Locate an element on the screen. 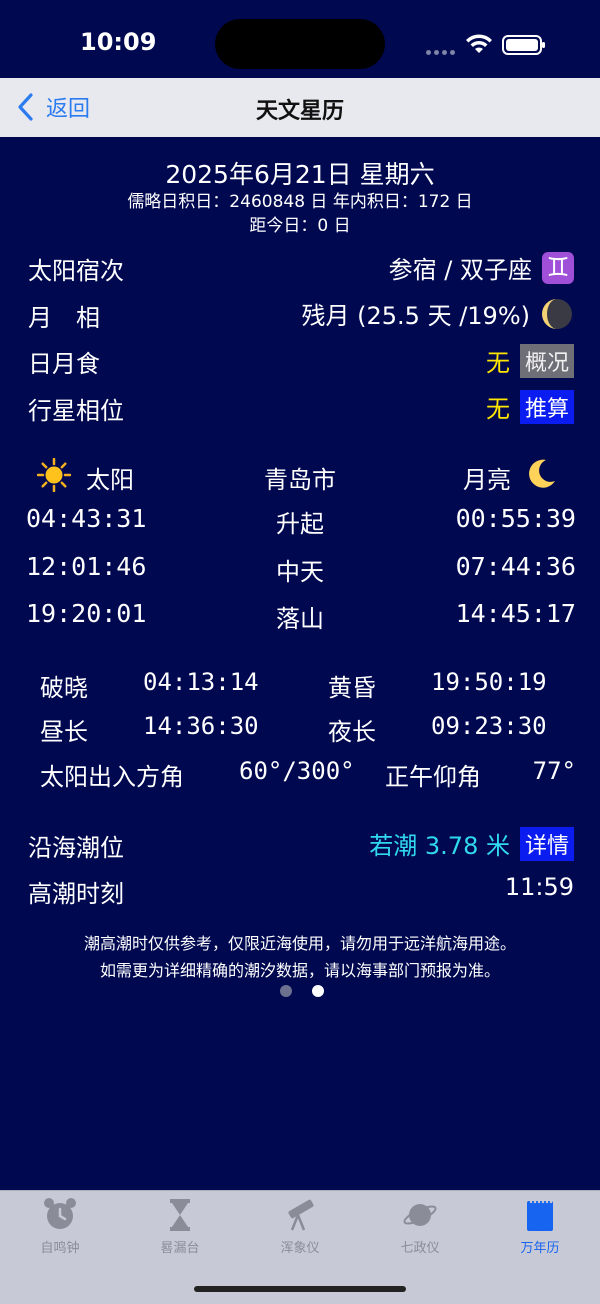 The height and width of the screenshot is (1304, 600). planet-aspect-label: 行星相位 is located at coordinates (76, 411).